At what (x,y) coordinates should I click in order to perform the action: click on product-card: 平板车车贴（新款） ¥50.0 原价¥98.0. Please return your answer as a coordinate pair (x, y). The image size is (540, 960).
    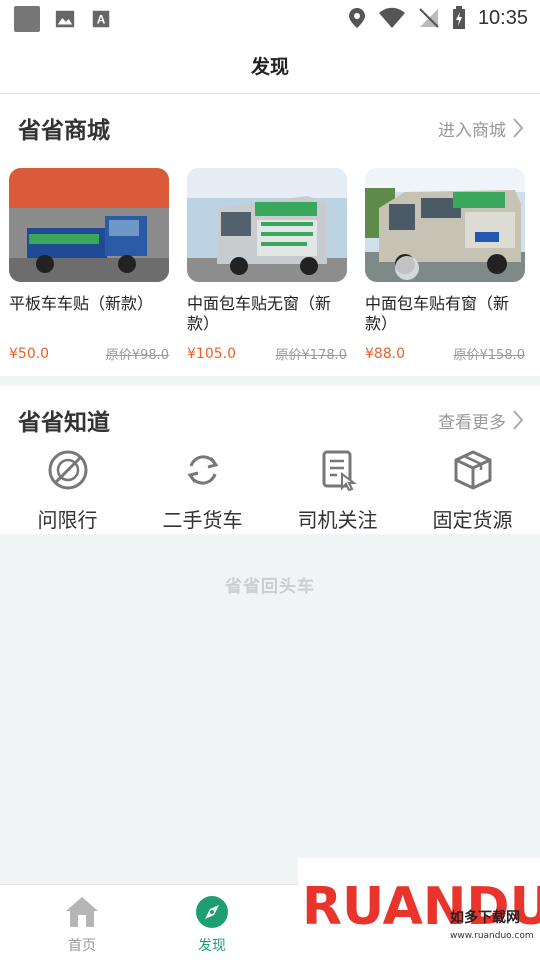
    Looking at the image, I should click on (89, 265).